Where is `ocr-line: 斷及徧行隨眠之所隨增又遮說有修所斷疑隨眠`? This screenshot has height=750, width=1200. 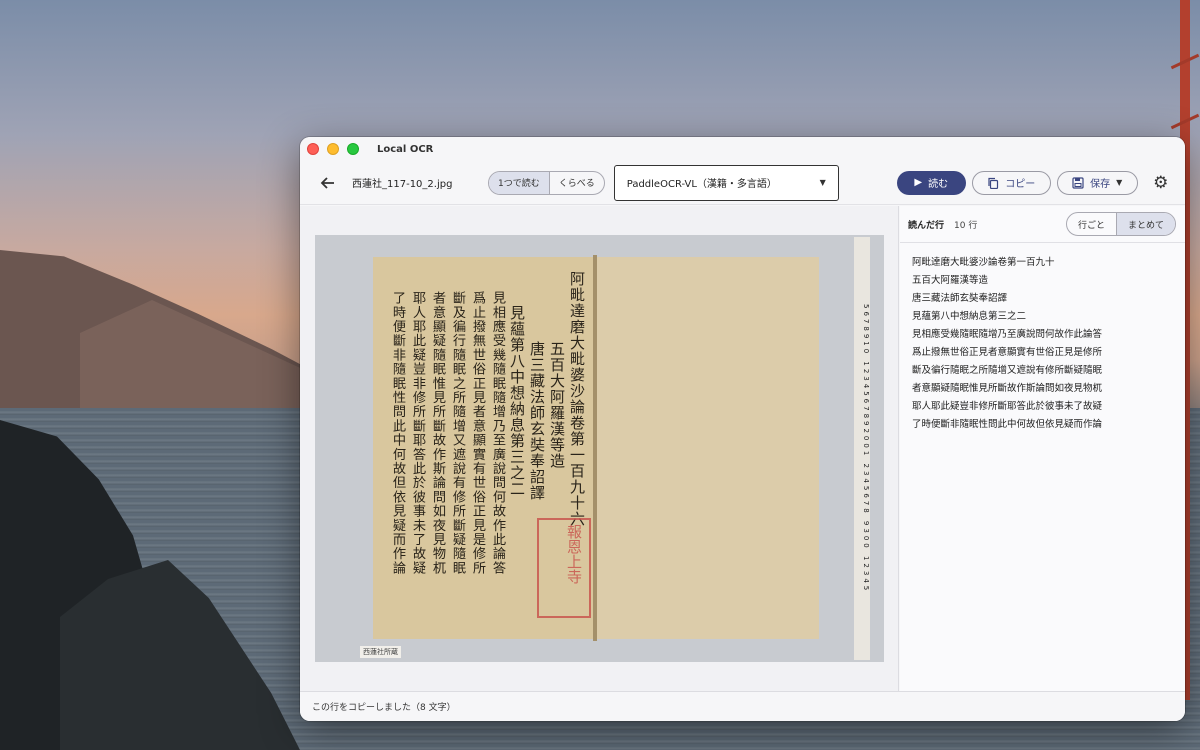 ocr-line: 斷及徧行隨眠之所隨增又遮說有修所斷疑隨眠 is located at coordinates (1048, 371).